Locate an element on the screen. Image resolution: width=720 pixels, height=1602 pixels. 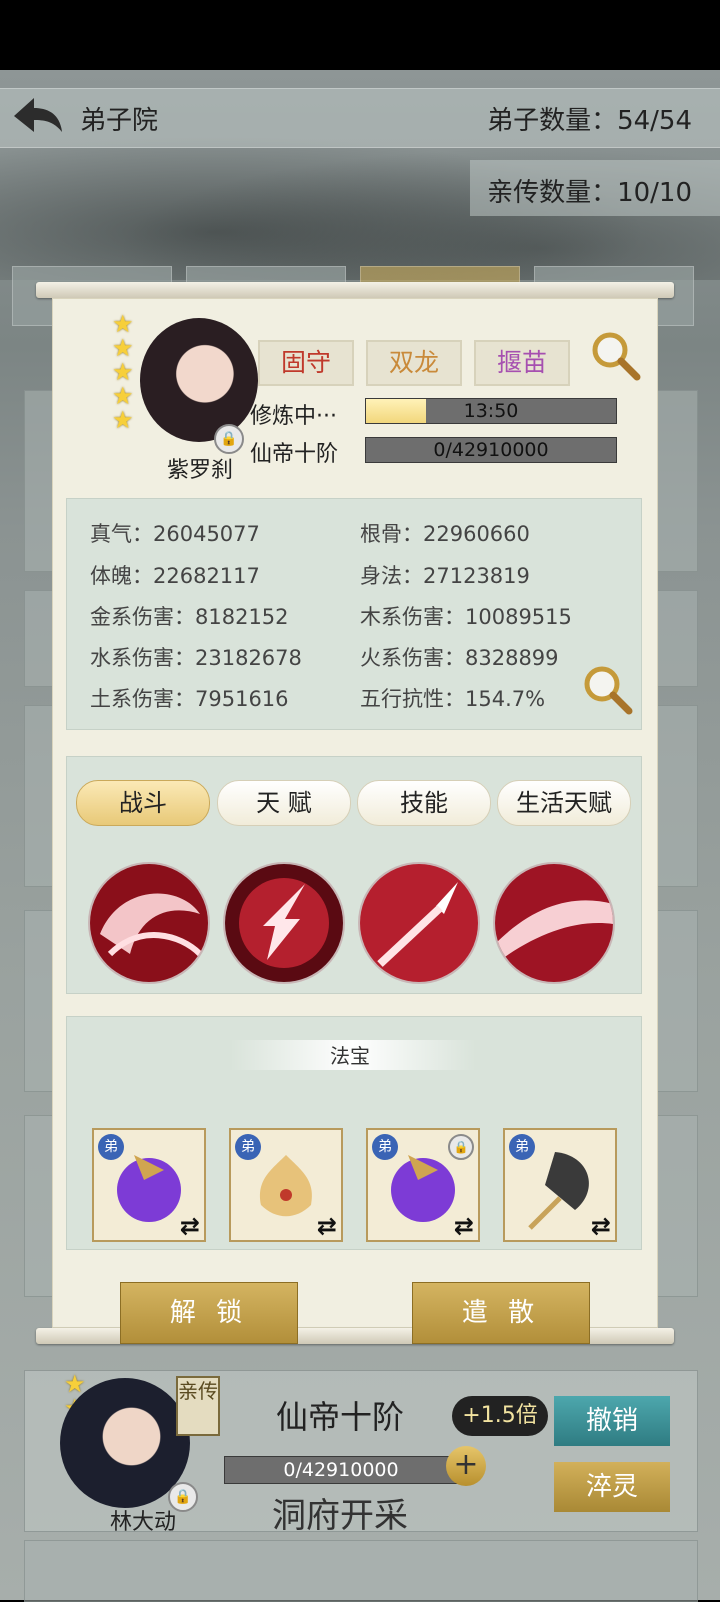
disciple-progress-bar: 0/42910000 is located at coordinates (341, 1470).